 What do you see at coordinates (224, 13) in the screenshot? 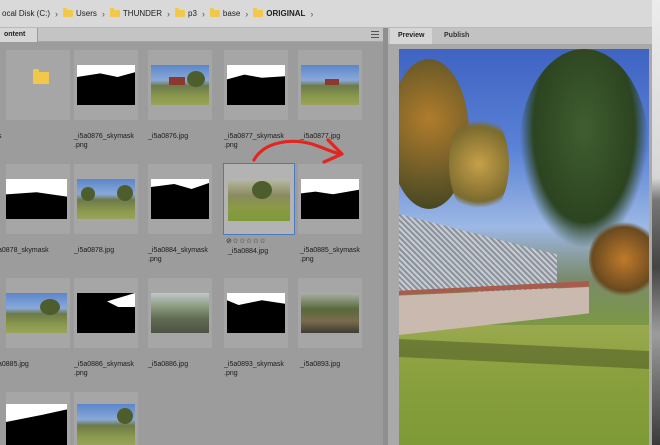
I see `breadcrumb-item-base: base` at bounding box center [224, 13].